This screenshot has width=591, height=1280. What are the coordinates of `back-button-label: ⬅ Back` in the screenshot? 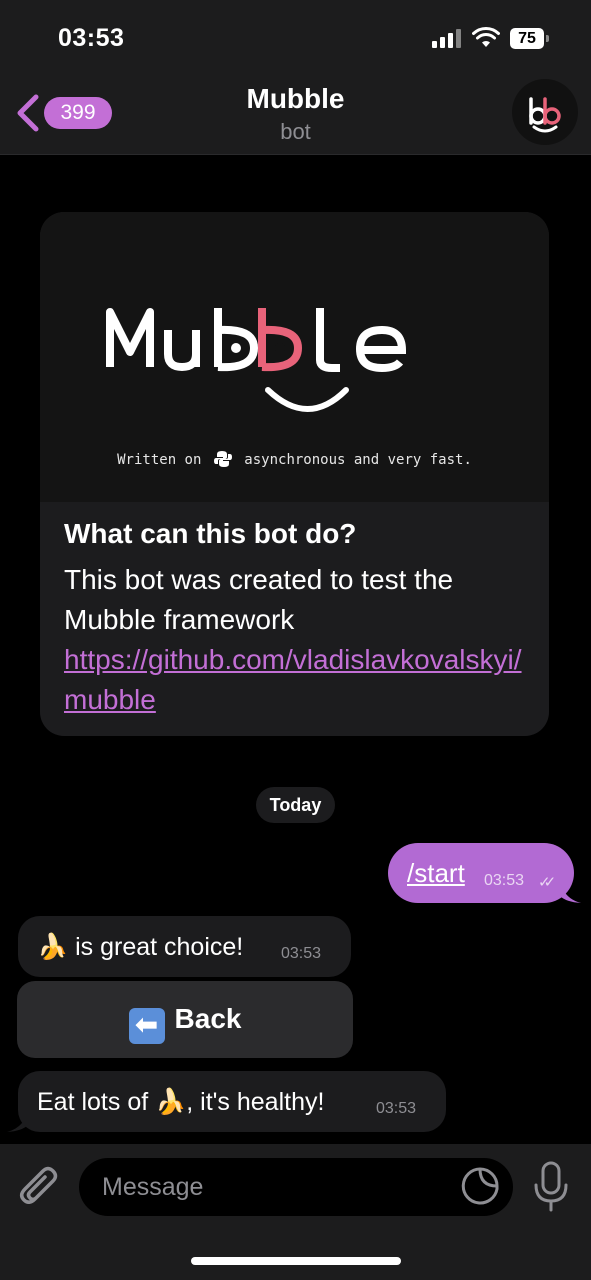 It's located at (185, 1023).